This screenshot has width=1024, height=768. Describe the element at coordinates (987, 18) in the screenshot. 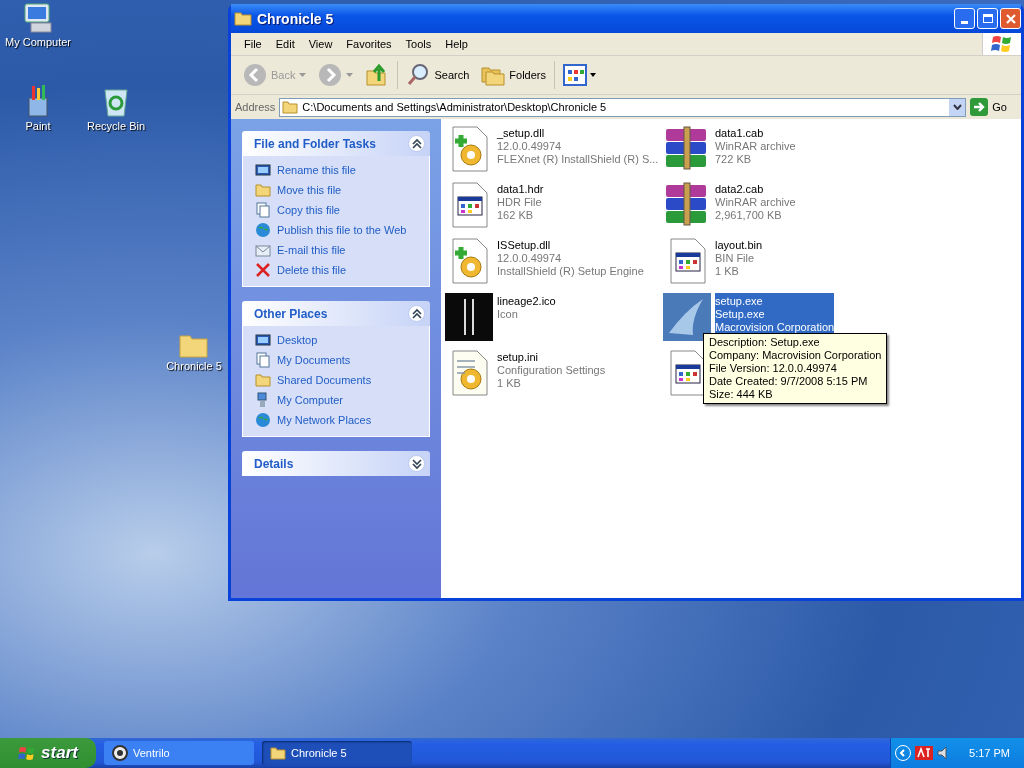

I see `maximize-button` at that location.